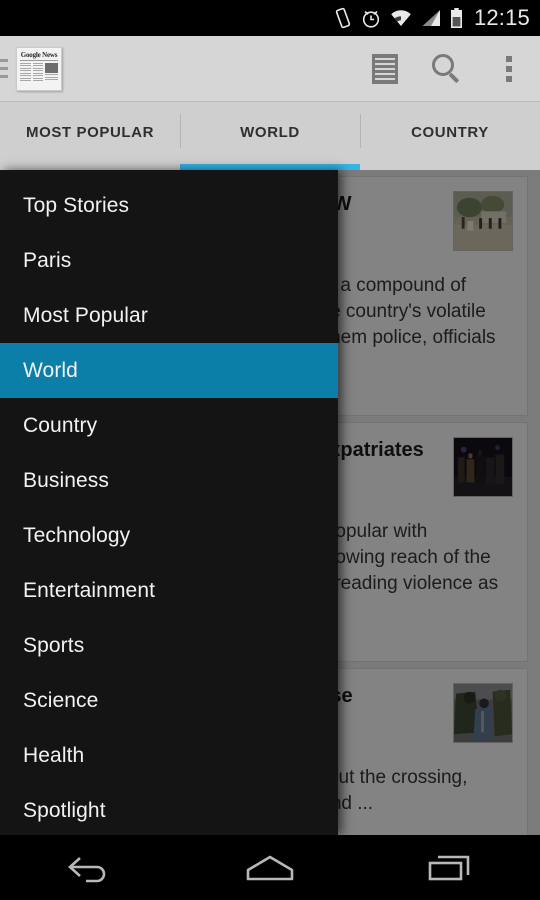  What do you see at coordinates (270, 18) in the screenshot?
I see `status-bar: 12:15` at bounding box center [270, 18].